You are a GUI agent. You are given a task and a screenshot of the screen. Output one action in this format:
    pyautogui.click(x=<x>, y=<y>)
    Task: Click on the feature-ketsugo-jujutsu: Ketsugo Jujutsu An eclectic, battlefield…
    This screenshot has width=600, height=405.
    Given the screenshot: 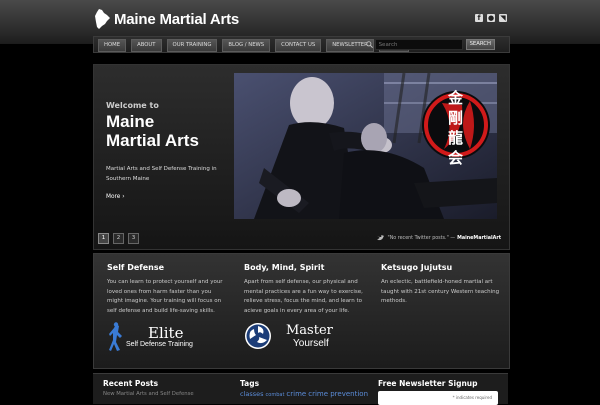 What is the action you would take?
    pyautogui.click(x=441, y=285)
    